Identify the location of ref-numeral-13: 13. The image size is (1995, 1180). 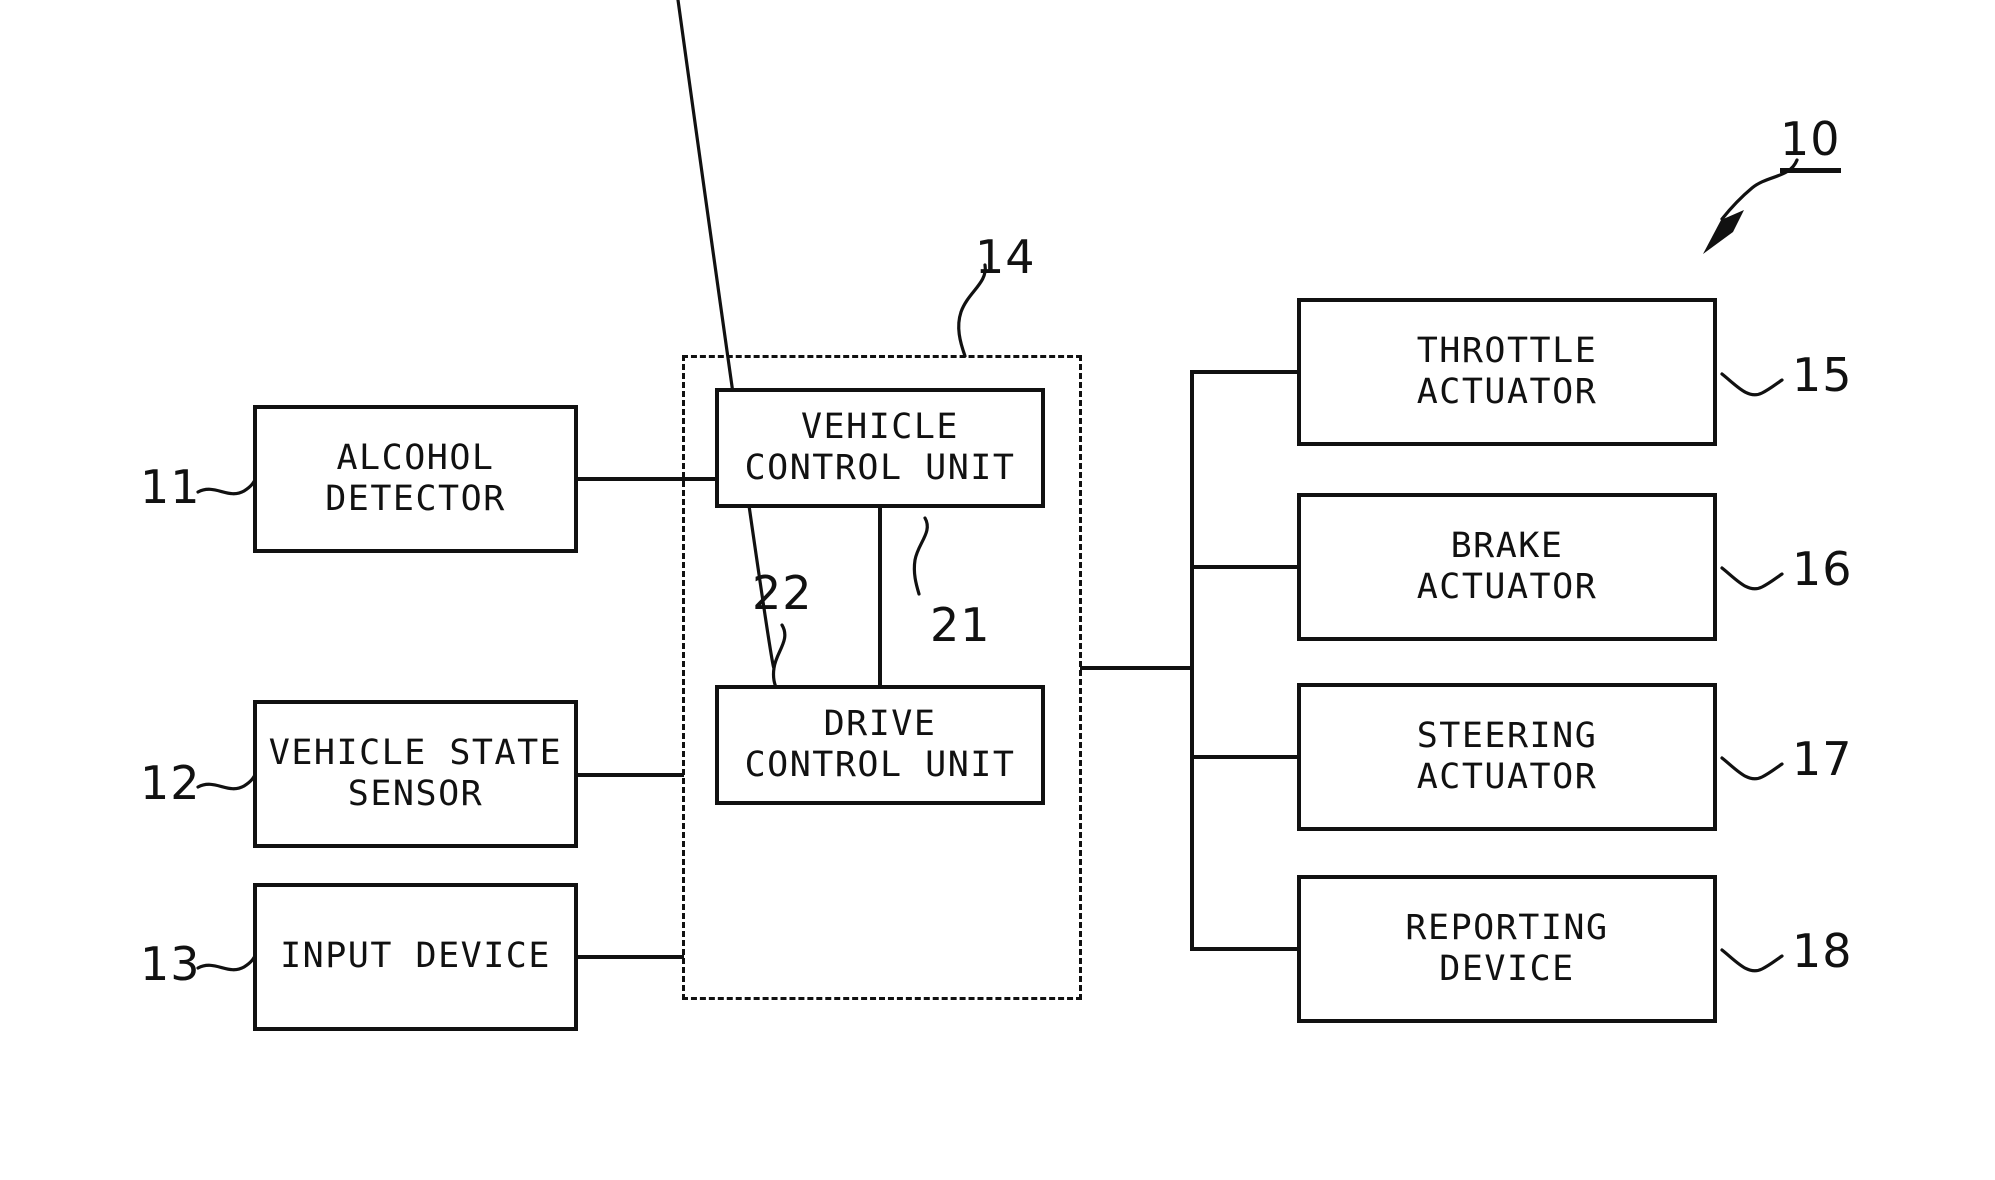
(170, 964).